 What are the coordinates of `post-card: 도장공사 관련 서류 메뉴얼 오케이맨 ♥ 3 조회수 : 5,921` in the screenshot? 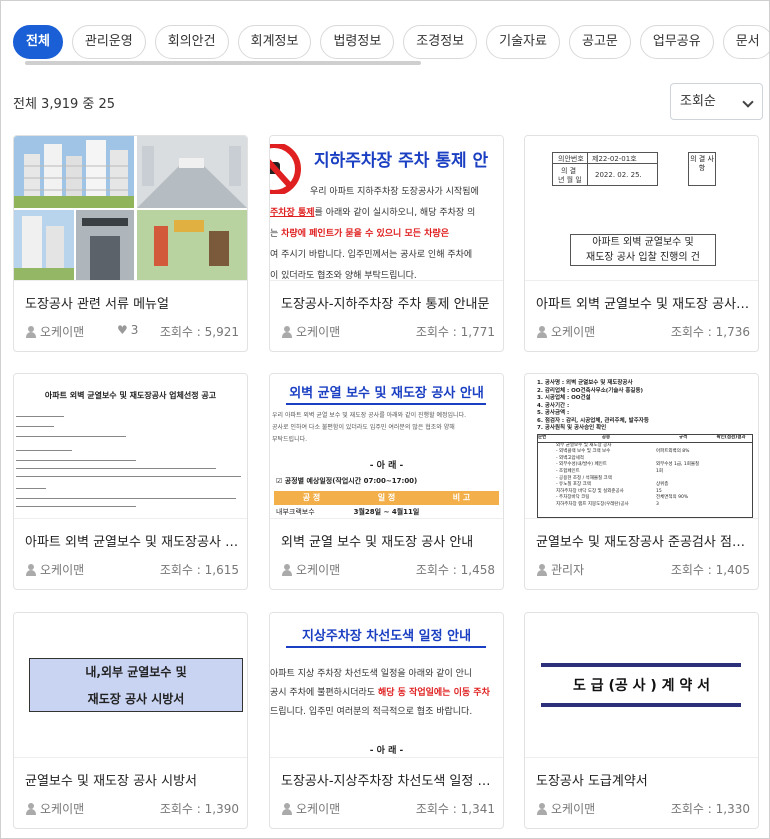 It's located at (130, 243).